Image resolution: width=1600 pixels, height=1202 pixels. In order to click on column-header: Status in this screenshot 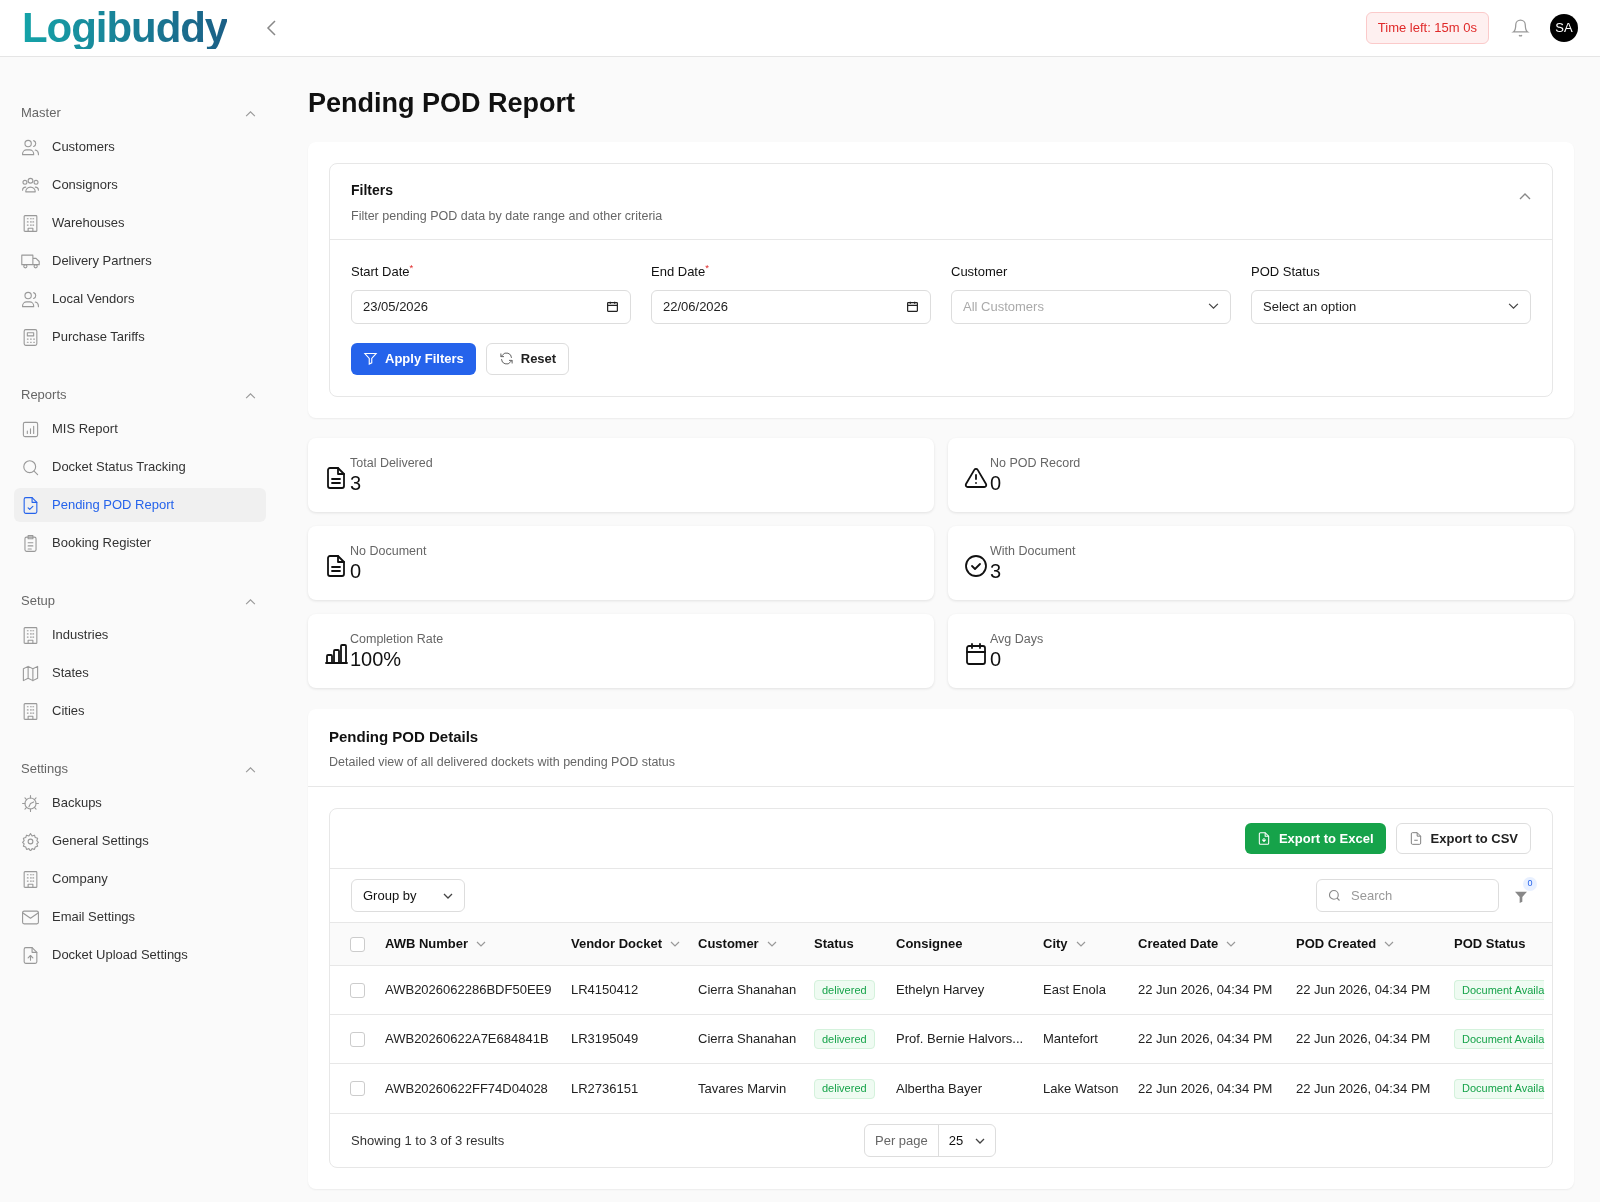, I will do `click(834, 944)`.